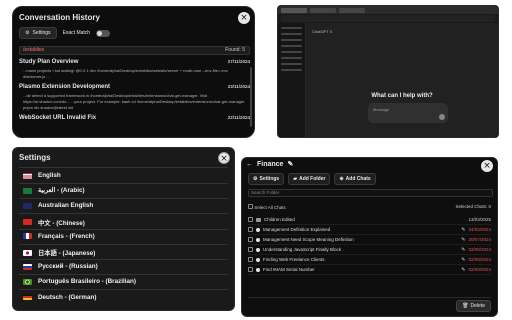 The width and height of the screenshot is (512, 320). Describe the element at coordinates (369, 260) in the screenshot. I see `table-row: Finding Web Freelance Clients ✎ 02/09/2024` at that location.